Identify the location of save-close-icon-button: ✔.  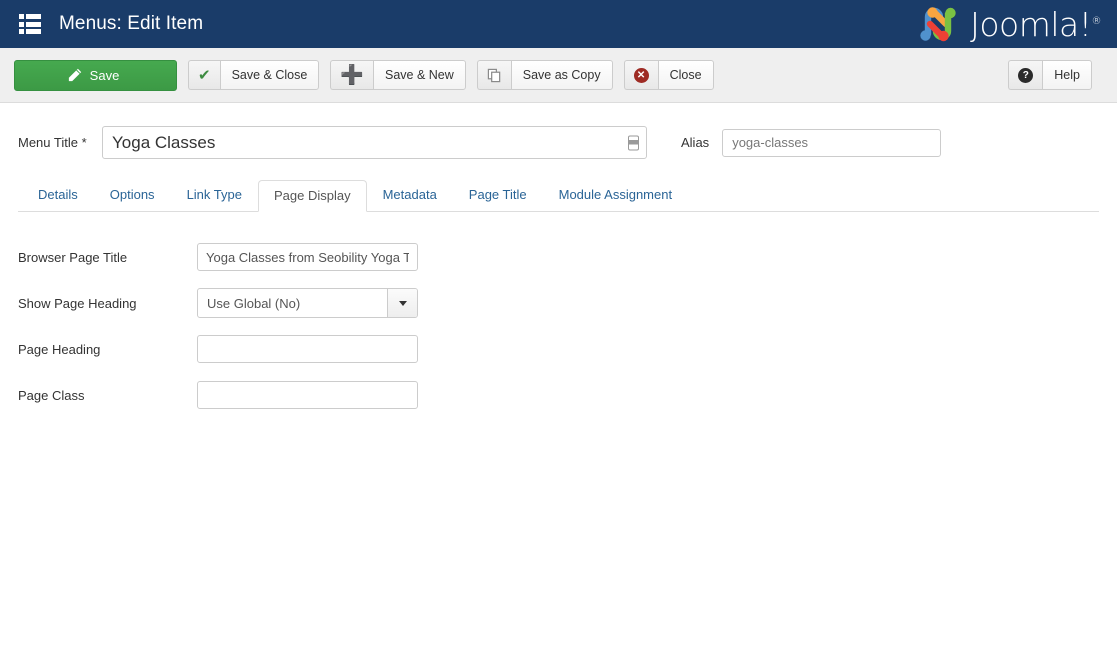
(204, 75).